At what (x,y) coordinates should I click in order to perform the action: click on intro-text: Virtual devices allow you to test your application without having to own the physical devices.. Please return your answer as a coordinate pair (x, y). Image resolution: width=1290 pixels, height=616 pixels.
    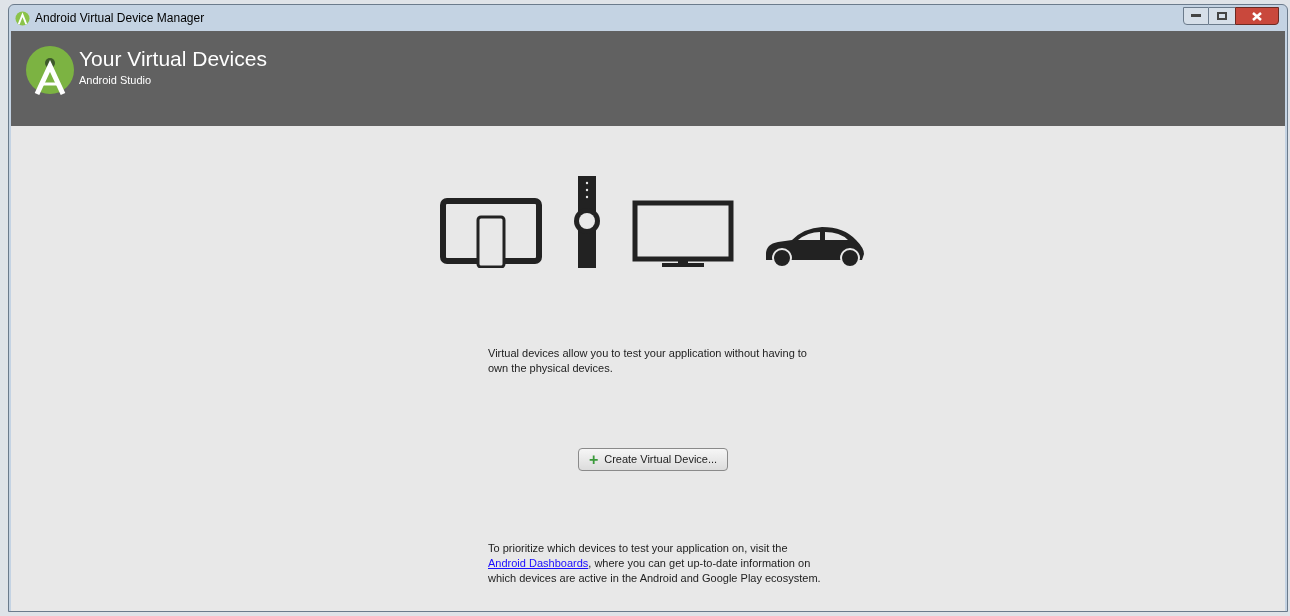
    Looking at the image, I should click on (648, 361).